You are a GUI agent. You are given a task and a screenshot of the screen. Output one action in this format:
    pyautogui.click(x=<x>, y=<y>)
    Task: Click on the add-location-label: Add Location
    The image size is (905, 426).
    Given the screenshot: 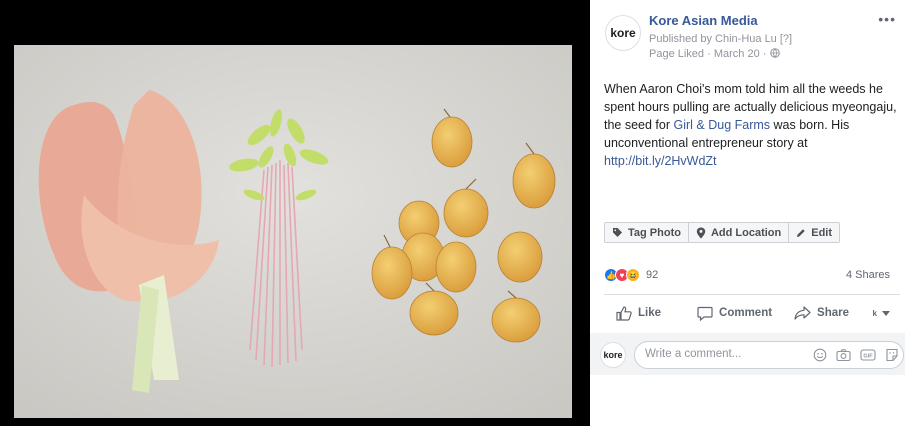 What is the action you would take?
    pyautogui.click(x=746, y=232)
    